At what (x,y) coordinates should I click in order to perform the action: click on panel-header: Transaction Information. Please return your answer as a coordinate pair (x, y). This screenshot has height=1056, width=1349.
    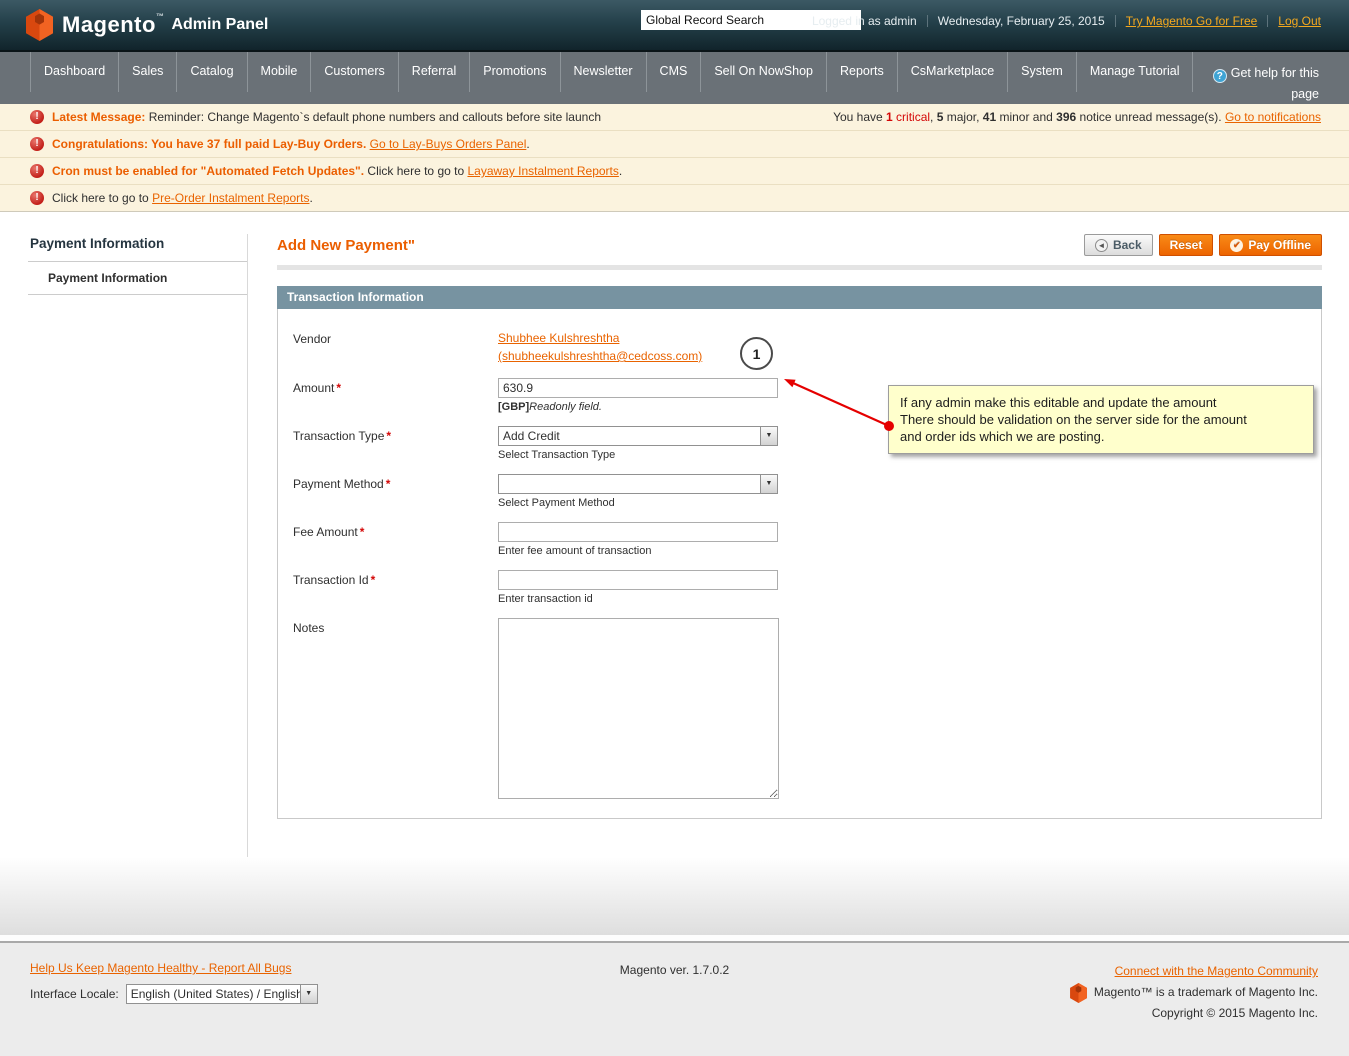
    Looking at the image, I should click on (799, 297).